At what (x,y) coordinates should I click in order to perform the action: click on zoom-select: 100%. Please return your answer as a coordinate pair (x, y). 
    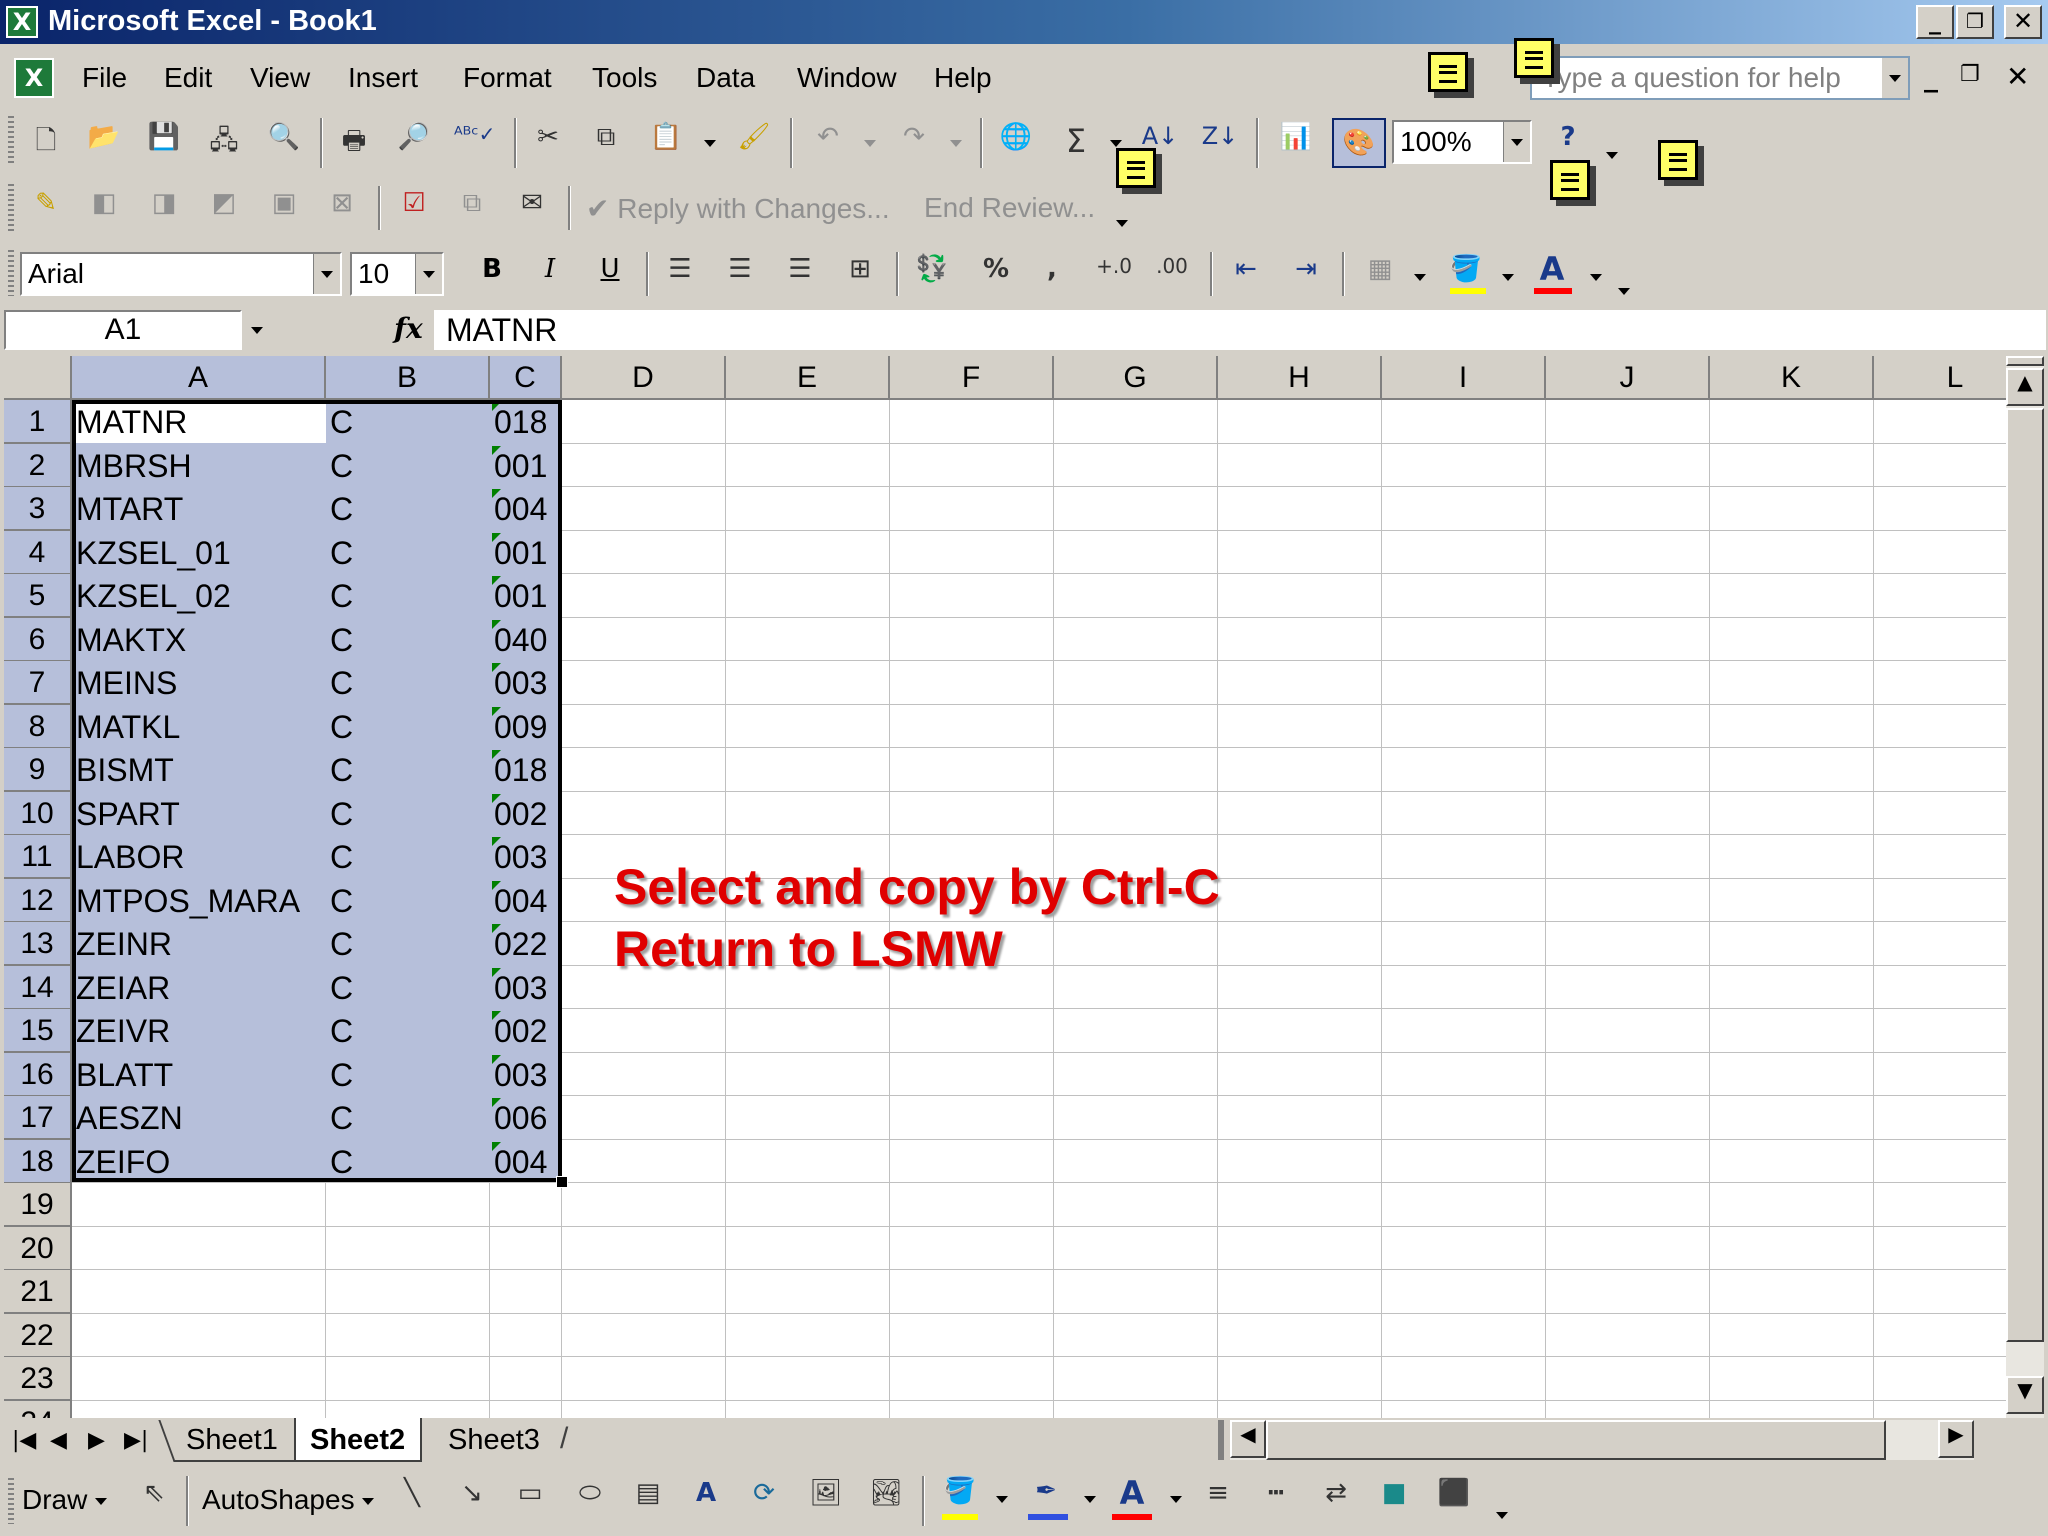
    Looking at the image, I should click on (1462, 142).